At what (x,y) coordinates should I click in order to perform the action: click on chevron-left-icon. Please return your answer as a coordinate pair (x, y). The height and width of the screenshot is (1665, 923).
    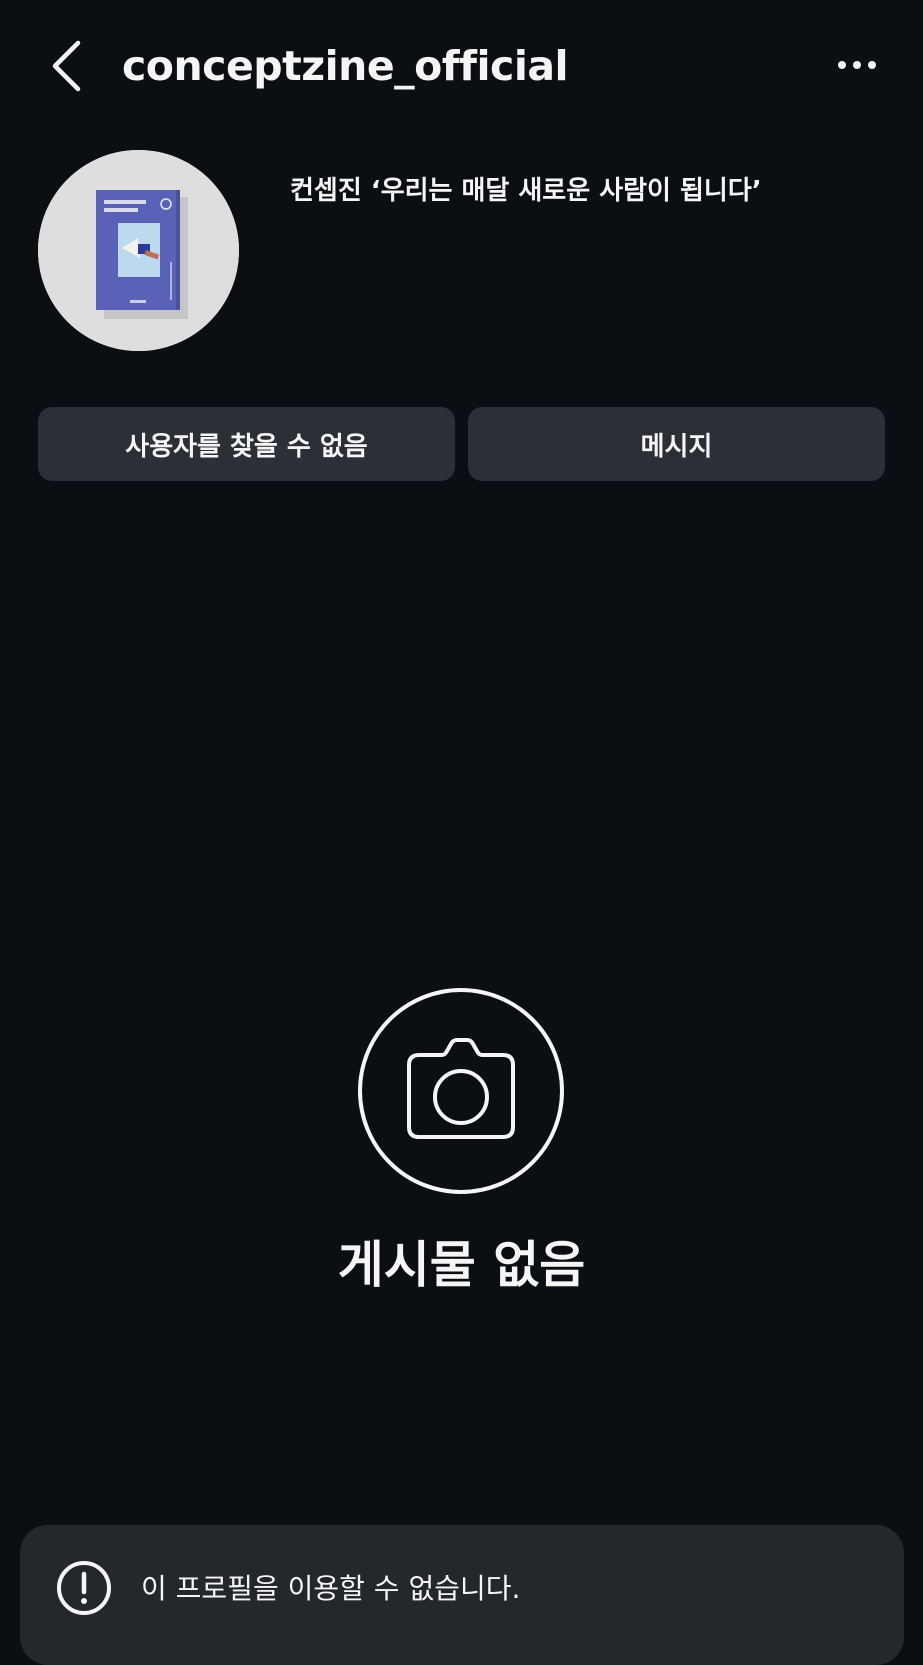
    Looking at the image, I should click on (66, 66).